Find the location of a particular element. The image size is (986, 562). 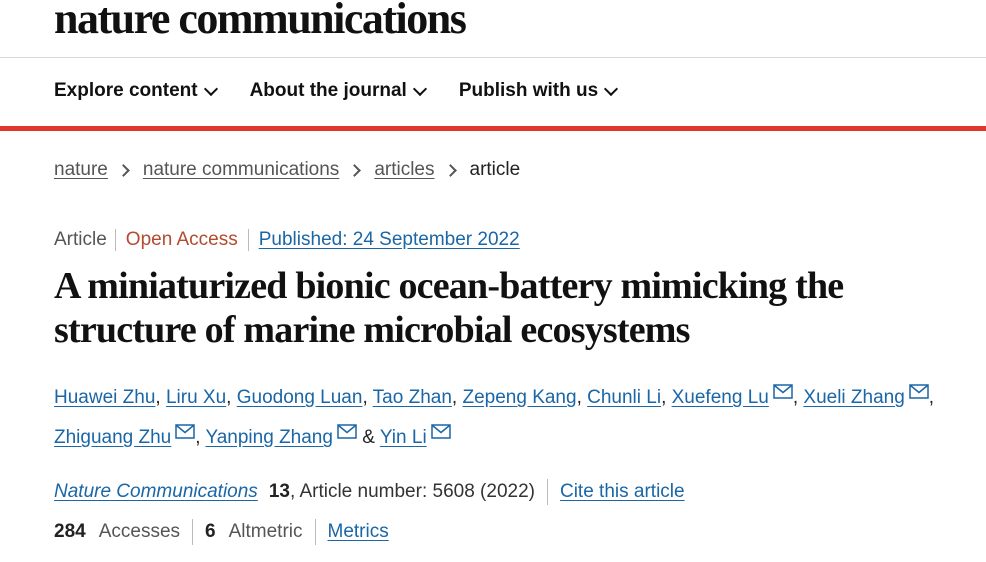

published-date-link: Published: 24 September 2022 is located at coordinates (383, 240).